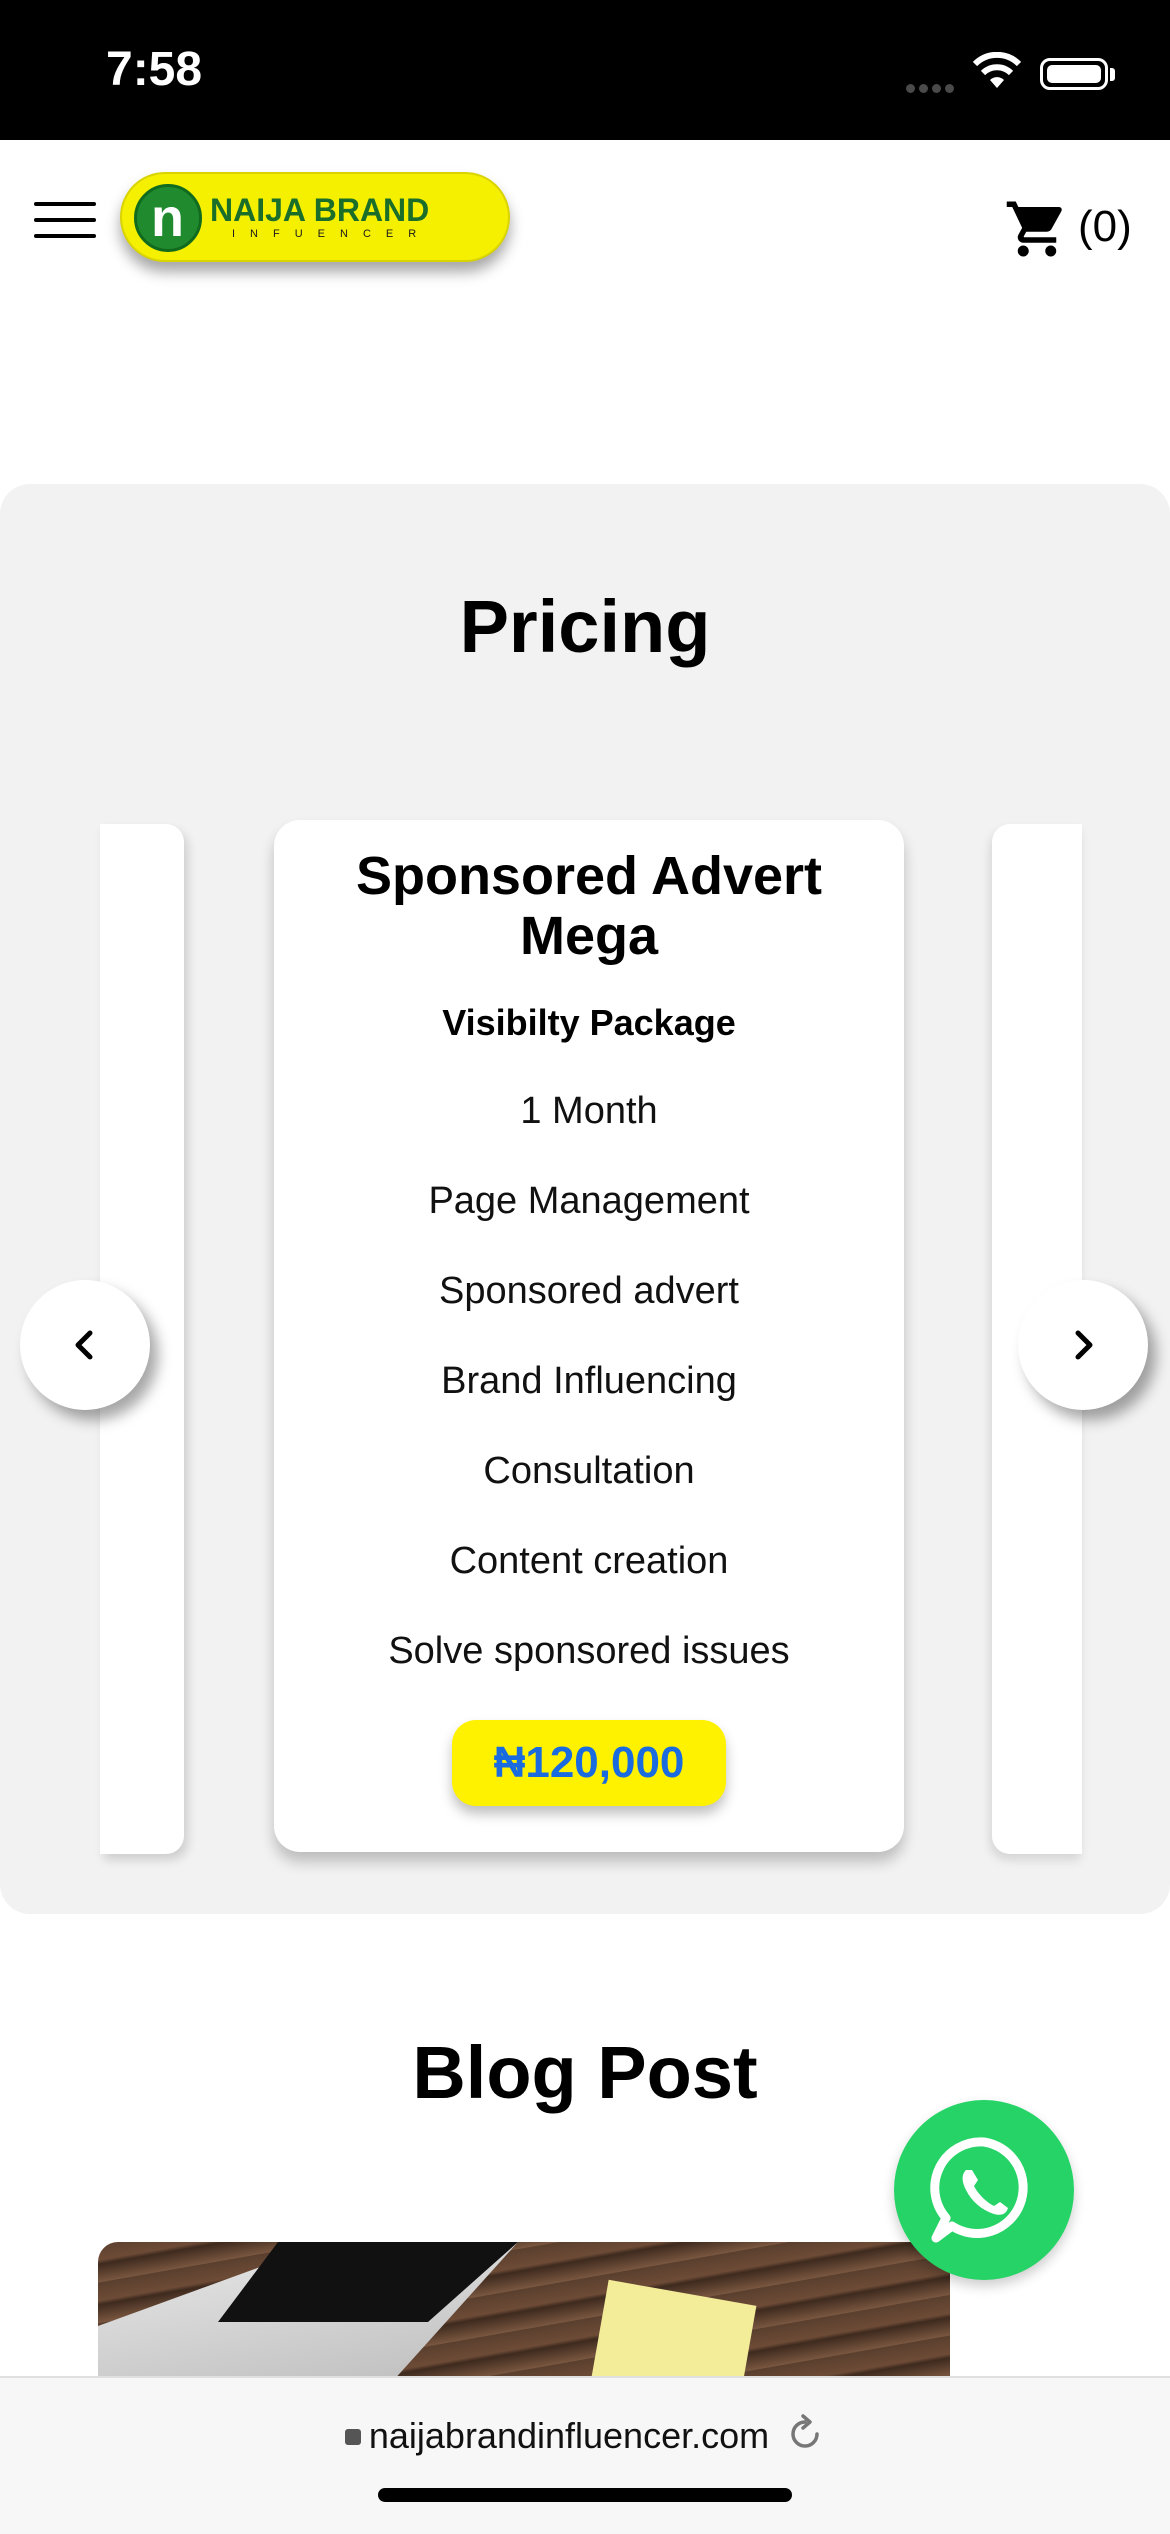 The height and width of the screenshot is (2534, 1170). I want to click on pricing-title: Pricing, so click(585, 626).